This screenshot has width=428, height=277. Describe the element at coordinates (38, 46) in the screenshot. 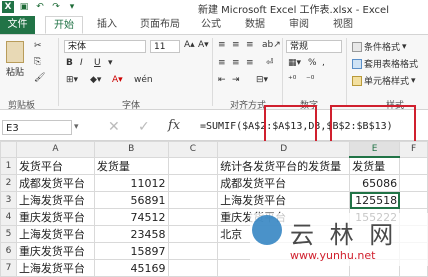

I see `cut-icon: ✂` at that location.